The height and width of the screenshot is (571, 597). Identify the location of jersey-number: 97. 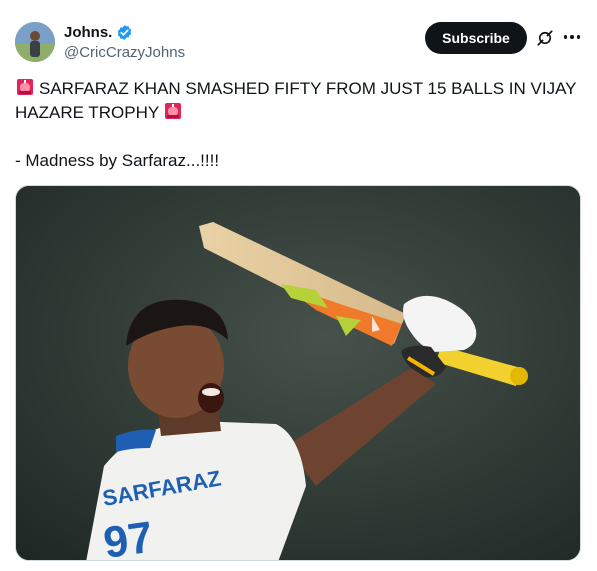
(128, 537).